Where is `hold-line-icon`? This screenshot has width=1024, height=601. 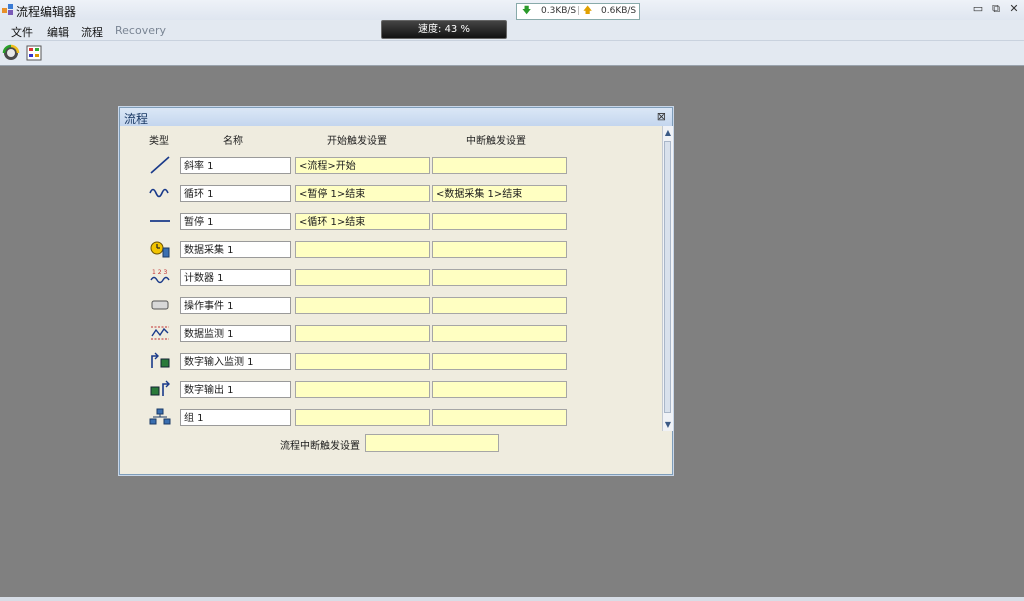 hold-line-icon is located at coordinates (160, 221).